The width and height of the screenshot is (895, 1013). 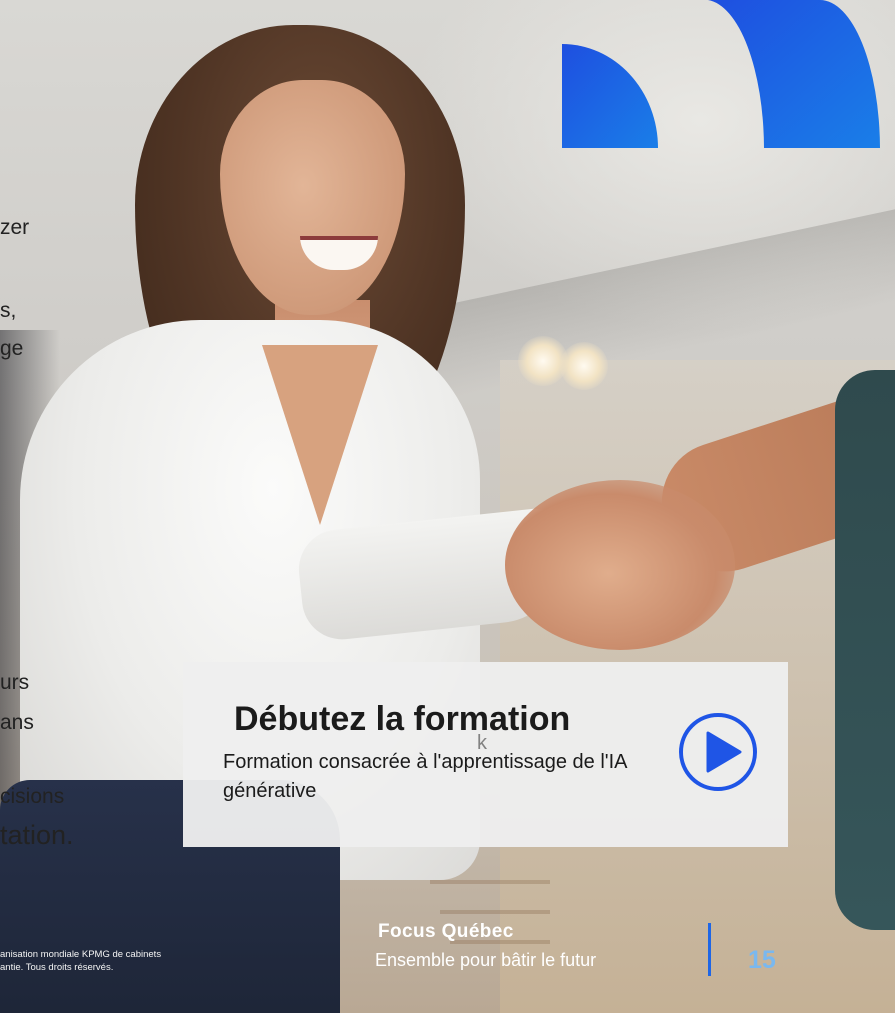 I want to click on cropped-body-text: zer s, ge urs ans cisions tation., so click(x=60, y=450).